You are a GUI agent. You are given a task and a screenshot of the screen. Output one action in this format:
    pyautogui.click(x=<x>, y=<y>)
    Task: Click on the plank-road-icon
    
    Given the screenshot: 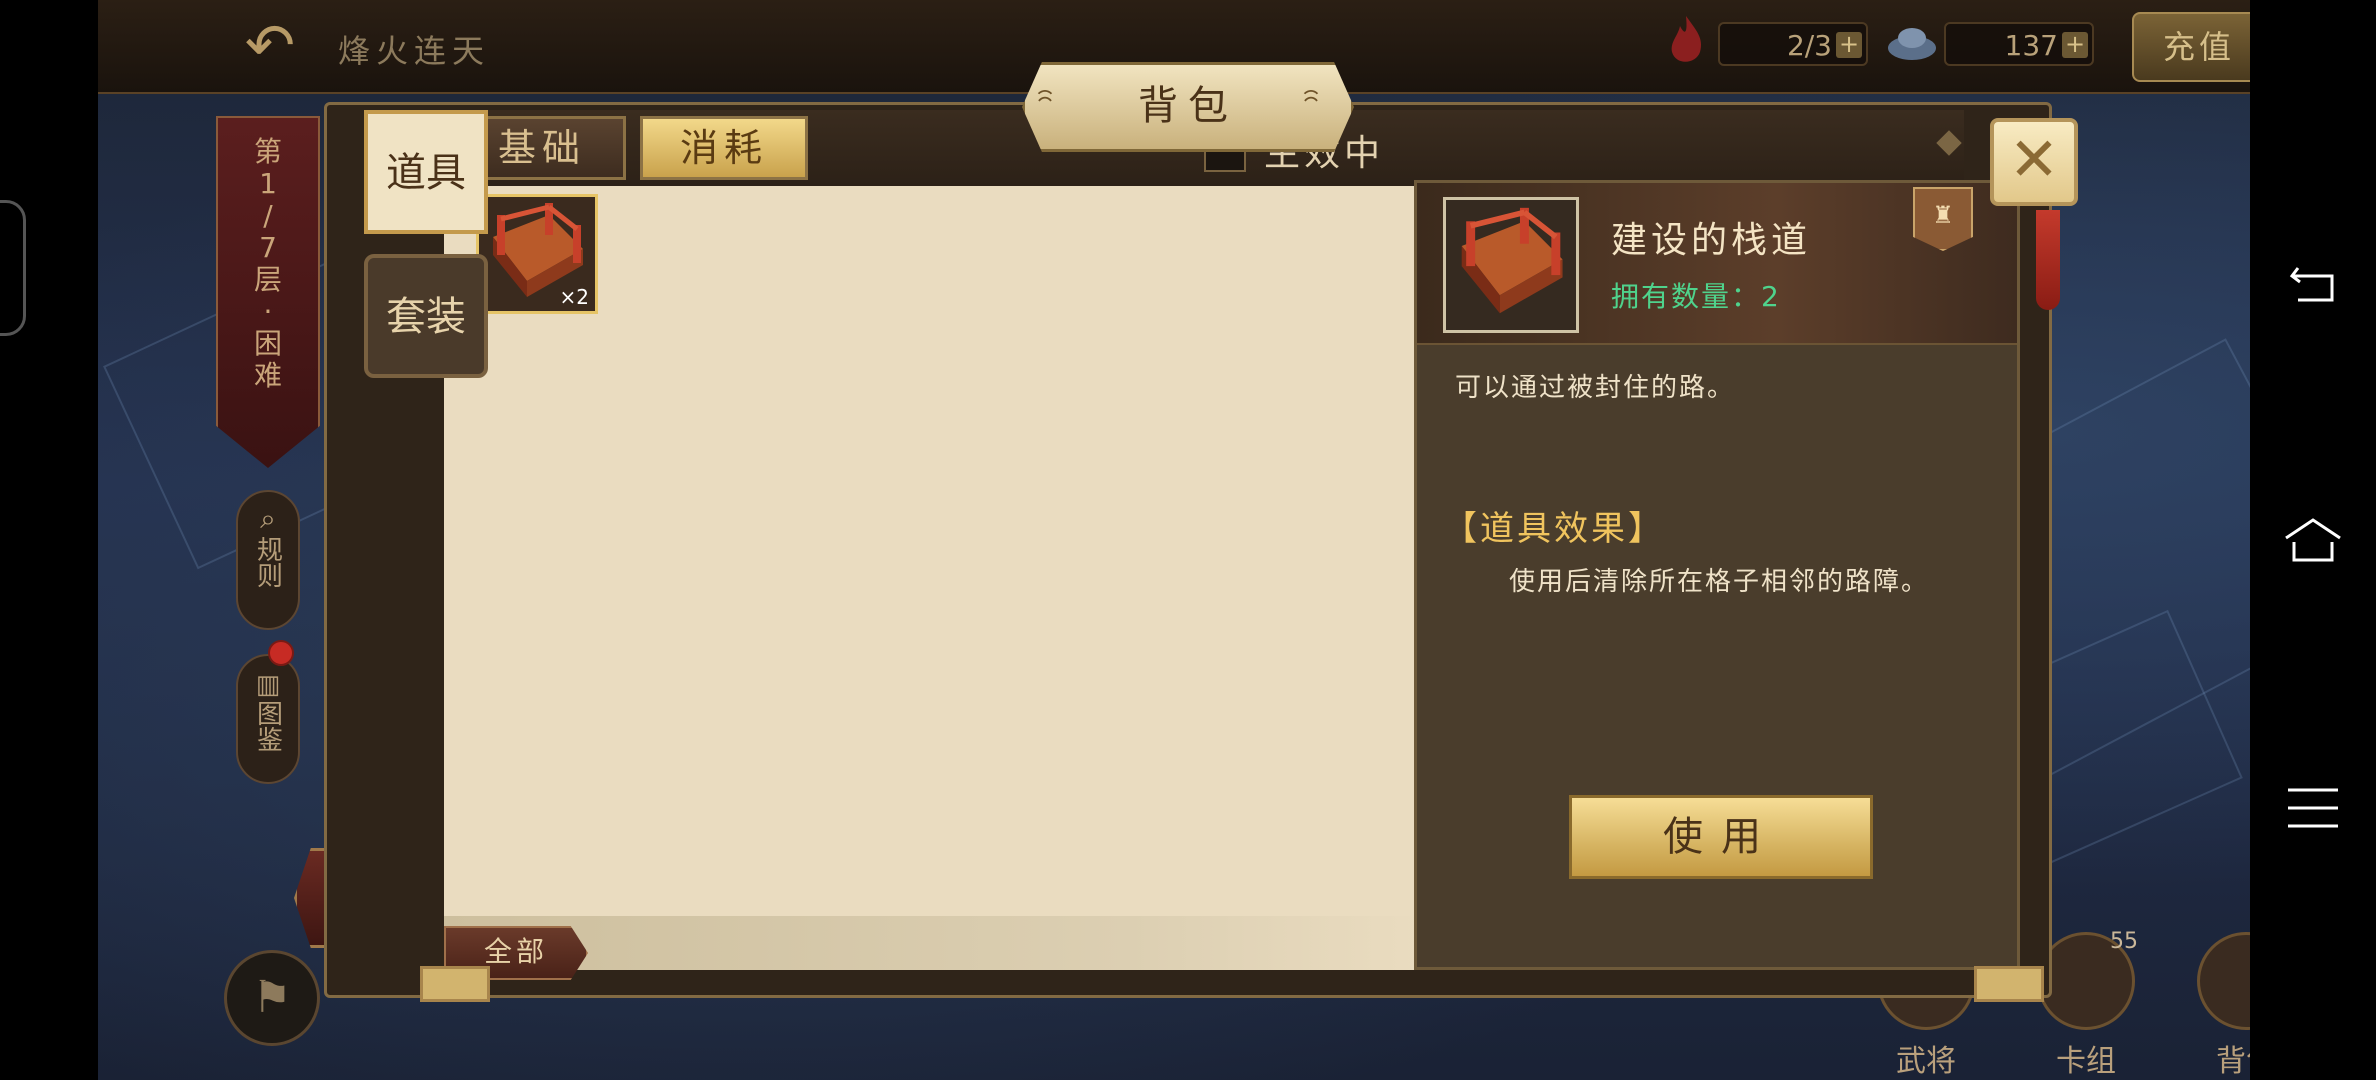 What is the action you would take?
    pyautogui.click(x=1512, y=260)
    